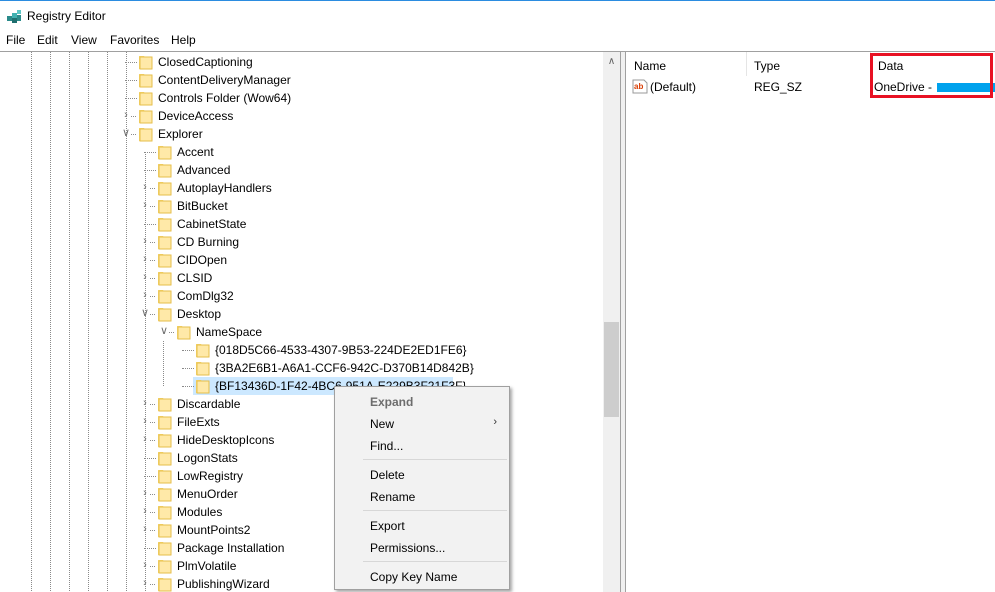 The width and height of the screenshot is (995, 592). What do you see at coordinates (301, 314) in the screenshot?
I see `tree-item: ∨ Desktop` at bounding box center [301, 314].